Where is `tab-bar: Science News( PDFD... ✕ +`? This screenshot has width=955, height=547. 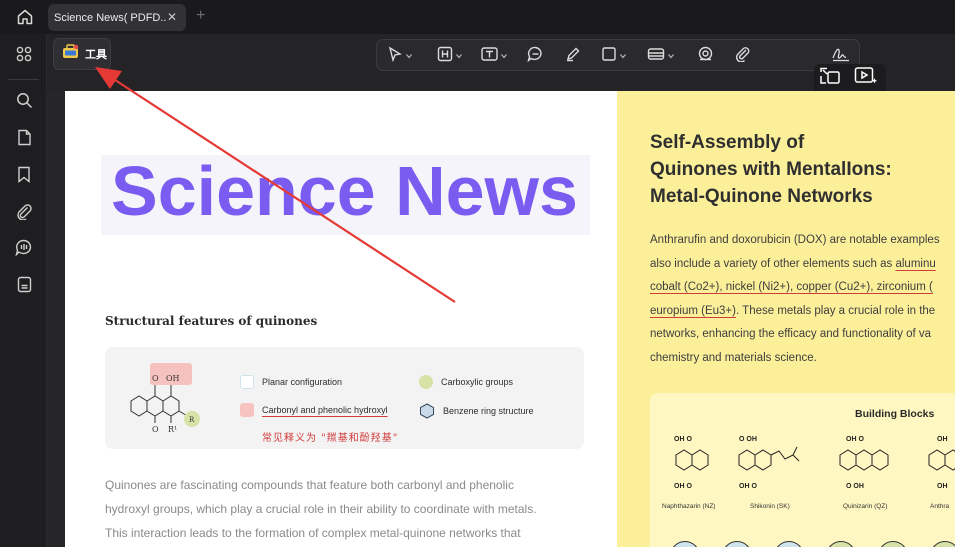 tab-bar: Science News( PDFD... ✕ + is located at coordinates (477, 17).